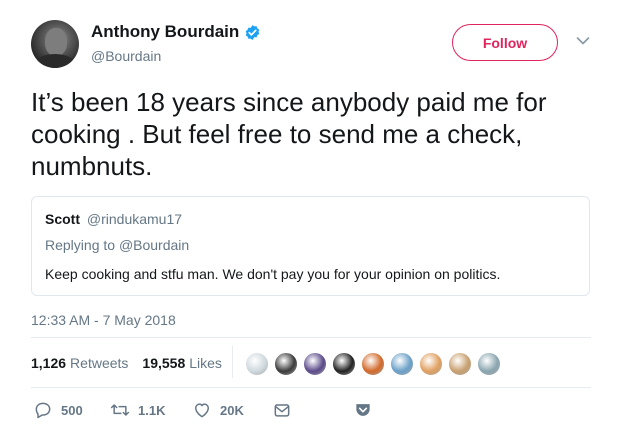  I want to click on tweet-header: Anthony Bourdain @Bourdain Follow, so click(316, 45).